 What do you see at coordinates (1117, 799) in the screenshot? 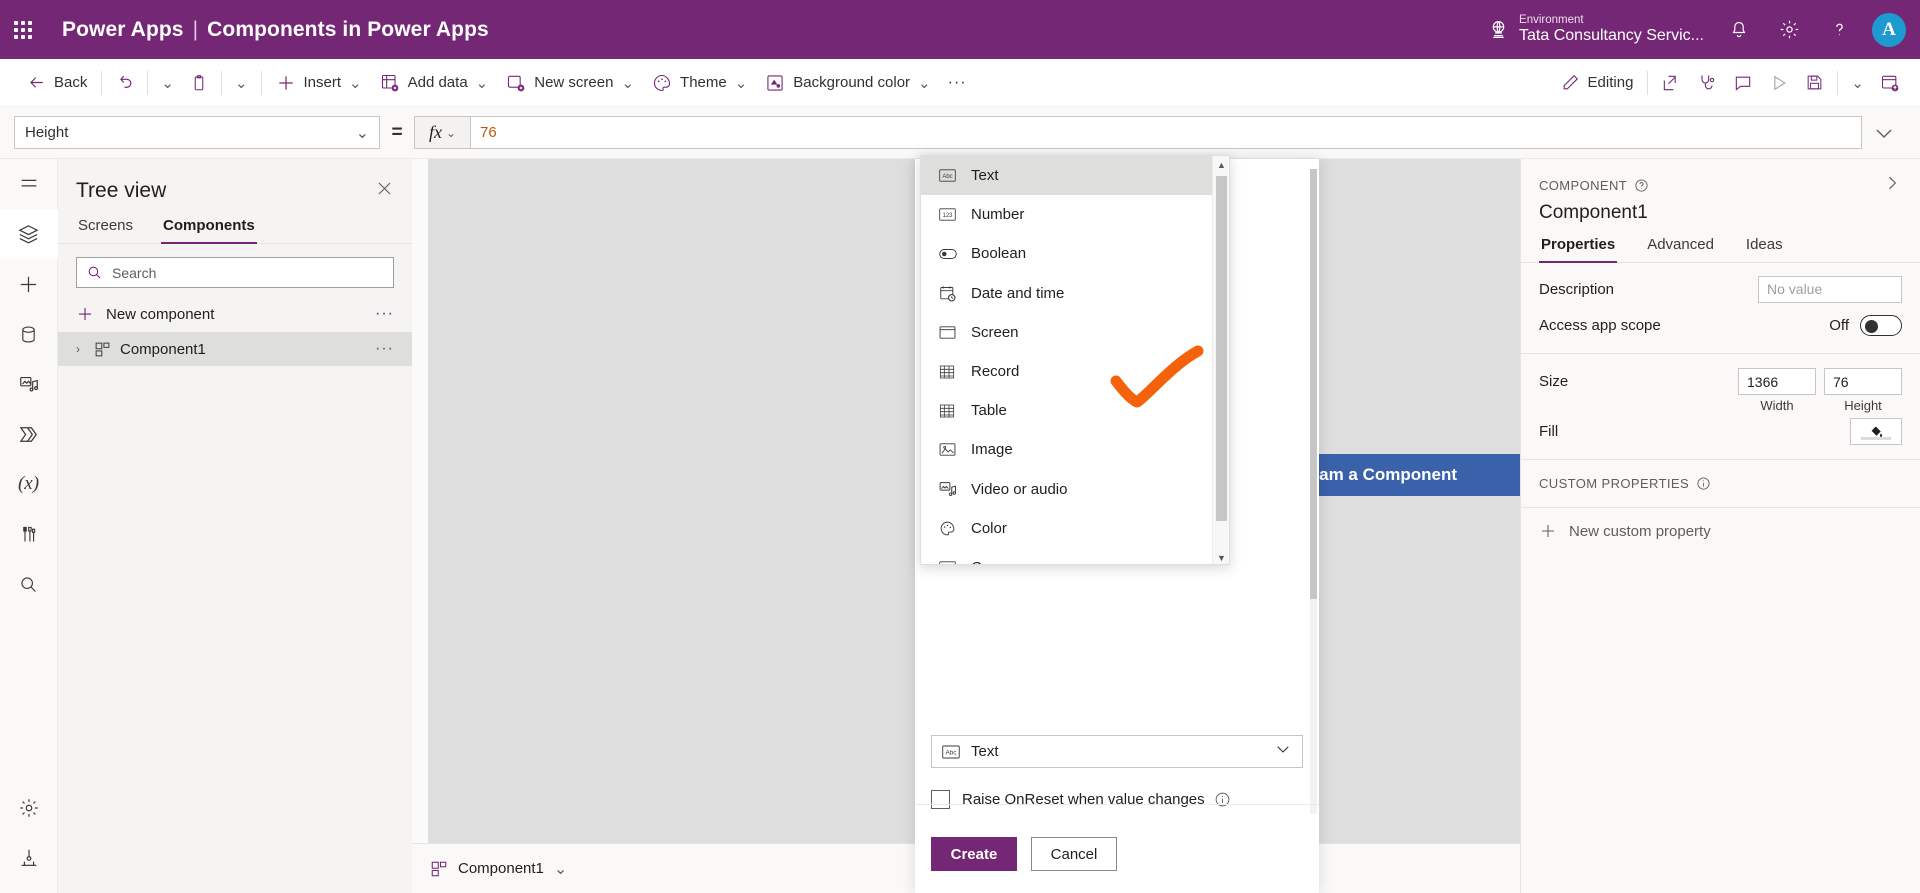
I see `raise-onreset-checkbox-row: Raise OnReset when value changes` at bounding box center [1117, 799].